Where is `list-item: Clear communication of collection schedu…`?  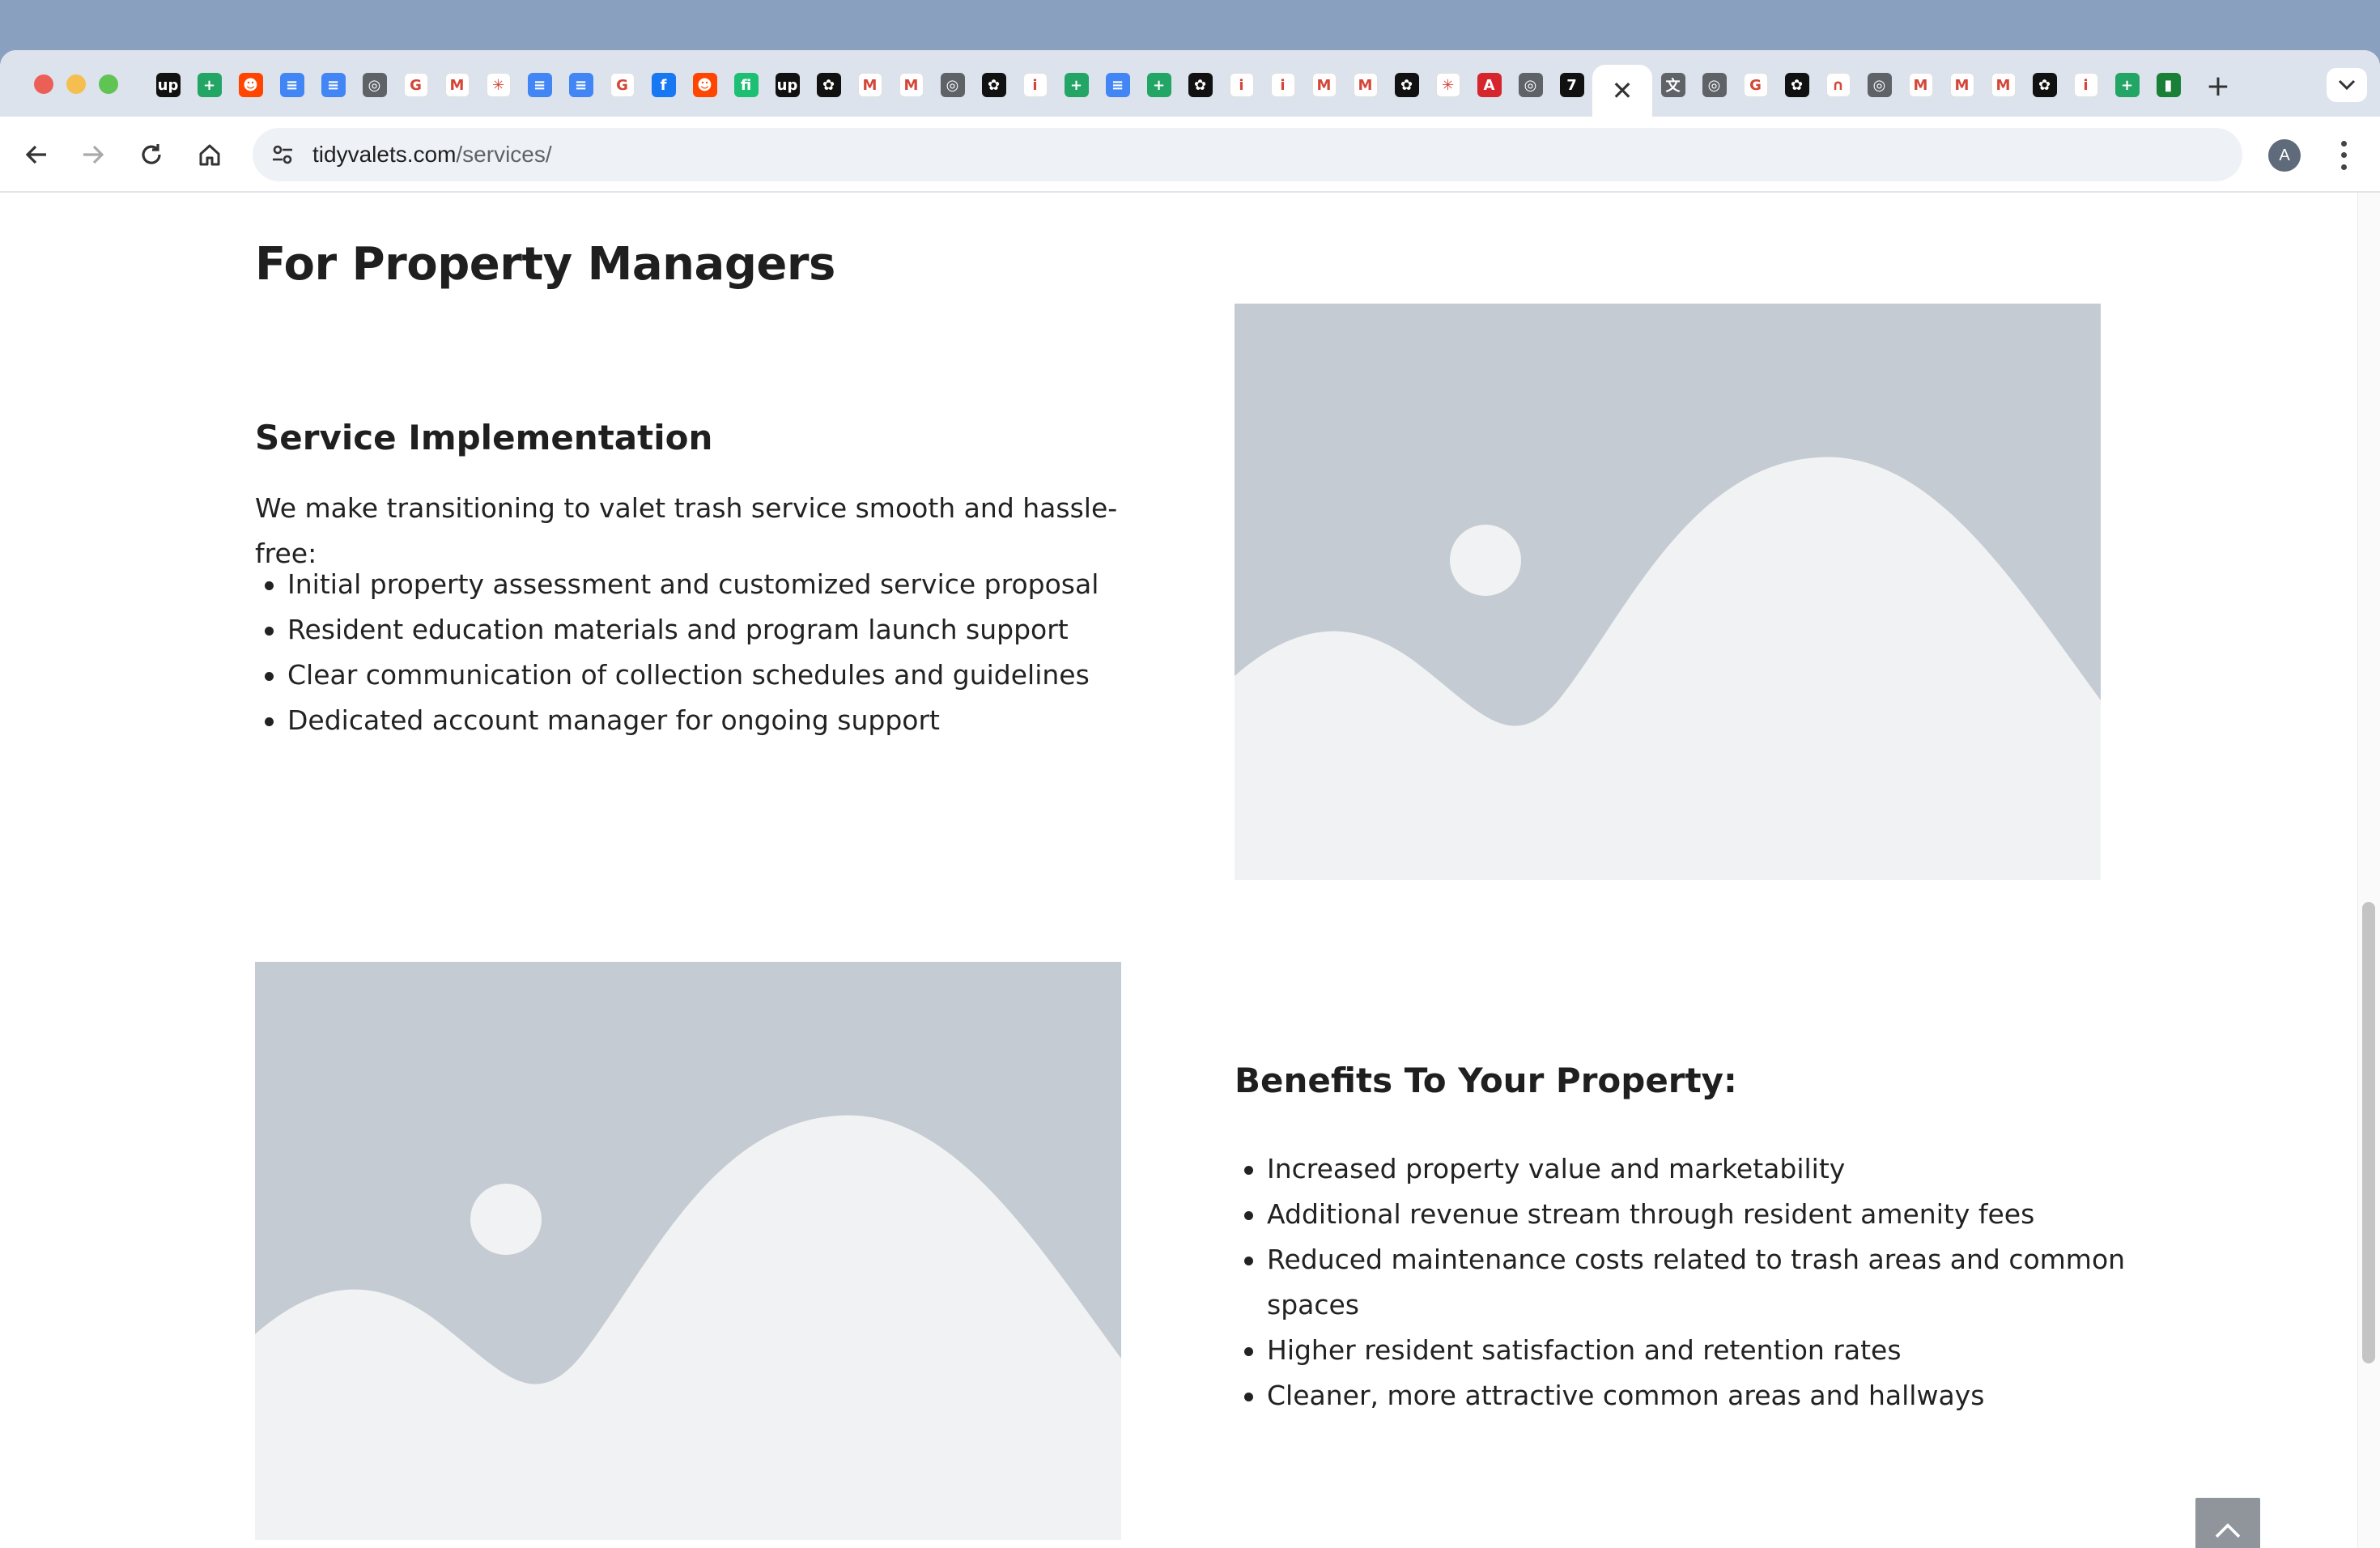
list-item: Clear communication of collection schedu… is located at coordinates (700, 675).